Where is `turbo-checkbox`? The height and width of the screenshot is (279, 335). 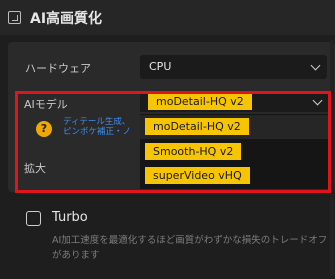
turbo-checkbox is located at coordinates (33, 218).